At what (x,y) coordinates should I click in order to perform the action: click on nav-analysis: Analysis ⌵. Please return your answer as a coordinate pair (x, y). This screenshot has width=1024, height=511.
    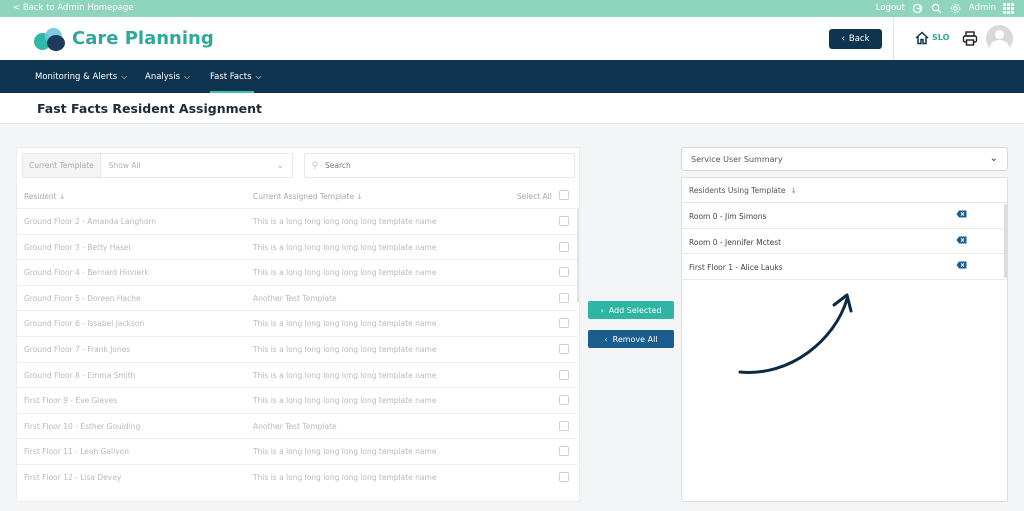
    Looking at the image, I should click on (167, 77).